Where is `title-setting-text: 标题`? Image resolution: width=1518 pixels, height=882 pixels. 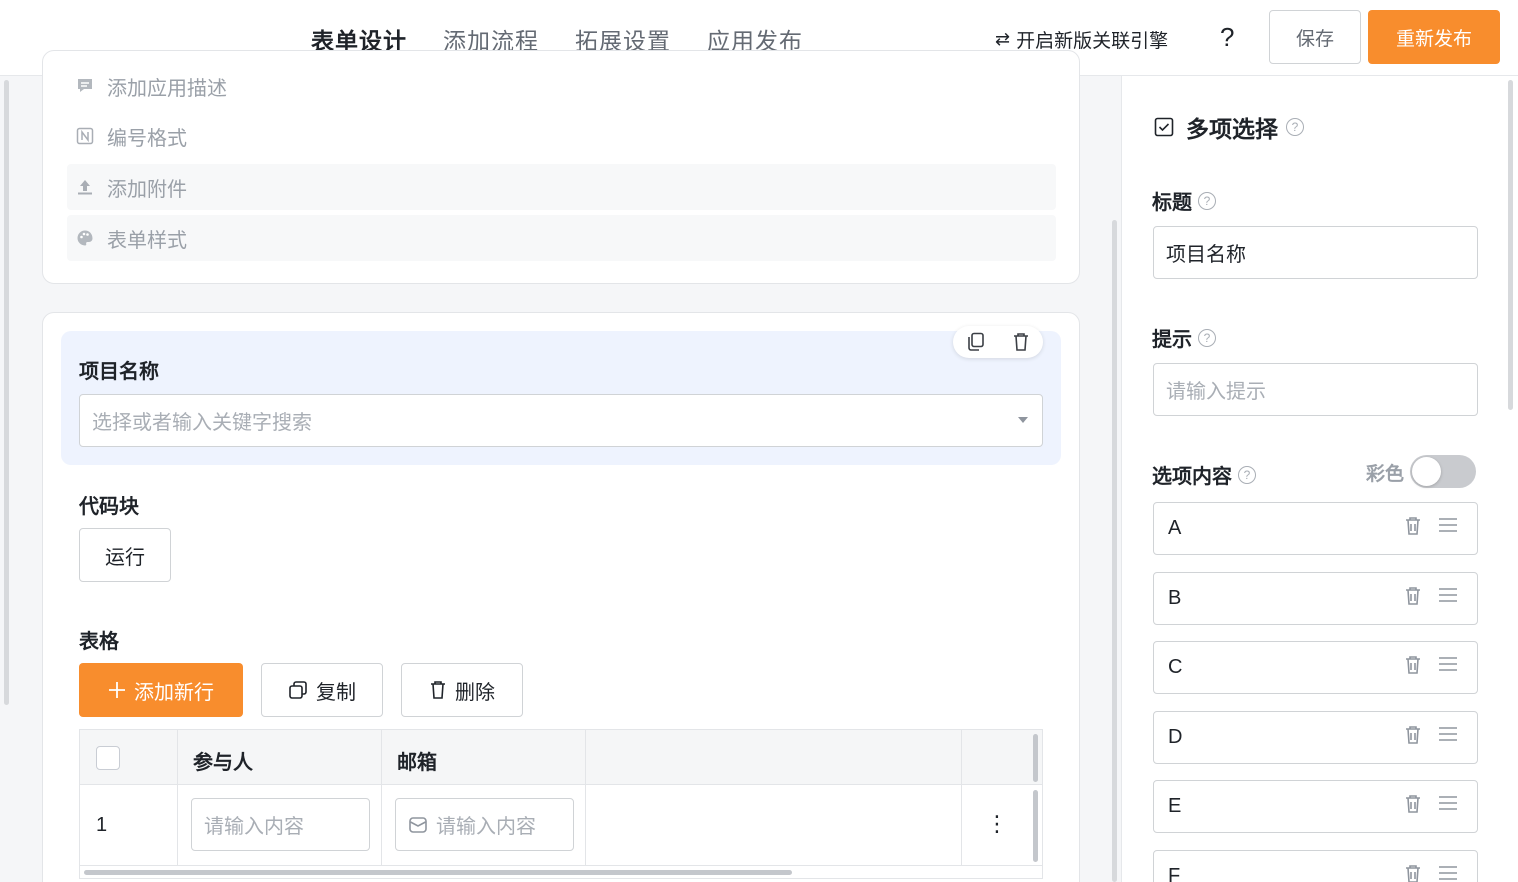
title-setting-text: 标题 is located at coordinates (1172, 203).